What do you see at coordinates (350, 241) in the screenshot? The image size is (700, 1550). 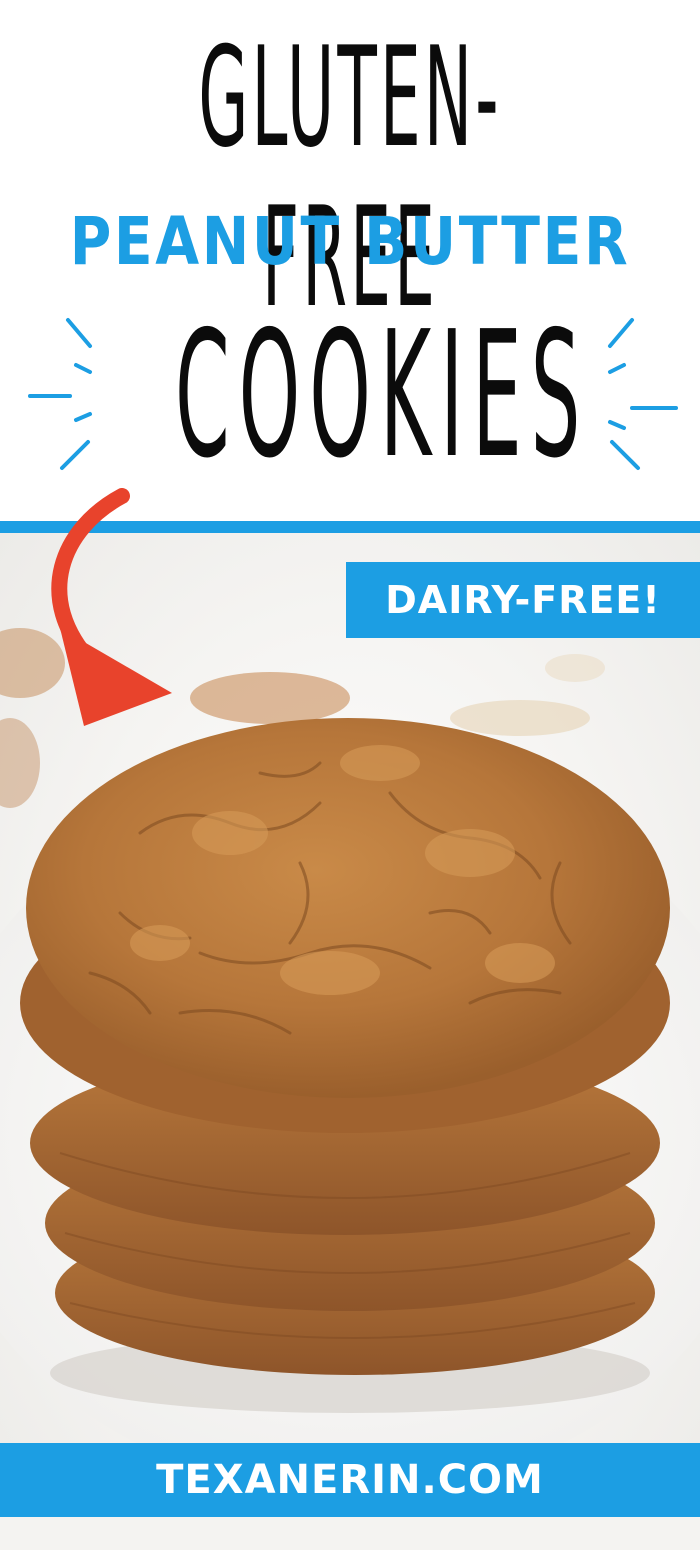 I see `title-peanut-butter: PEANUT BUTTER` at bounding box center [350, 241].